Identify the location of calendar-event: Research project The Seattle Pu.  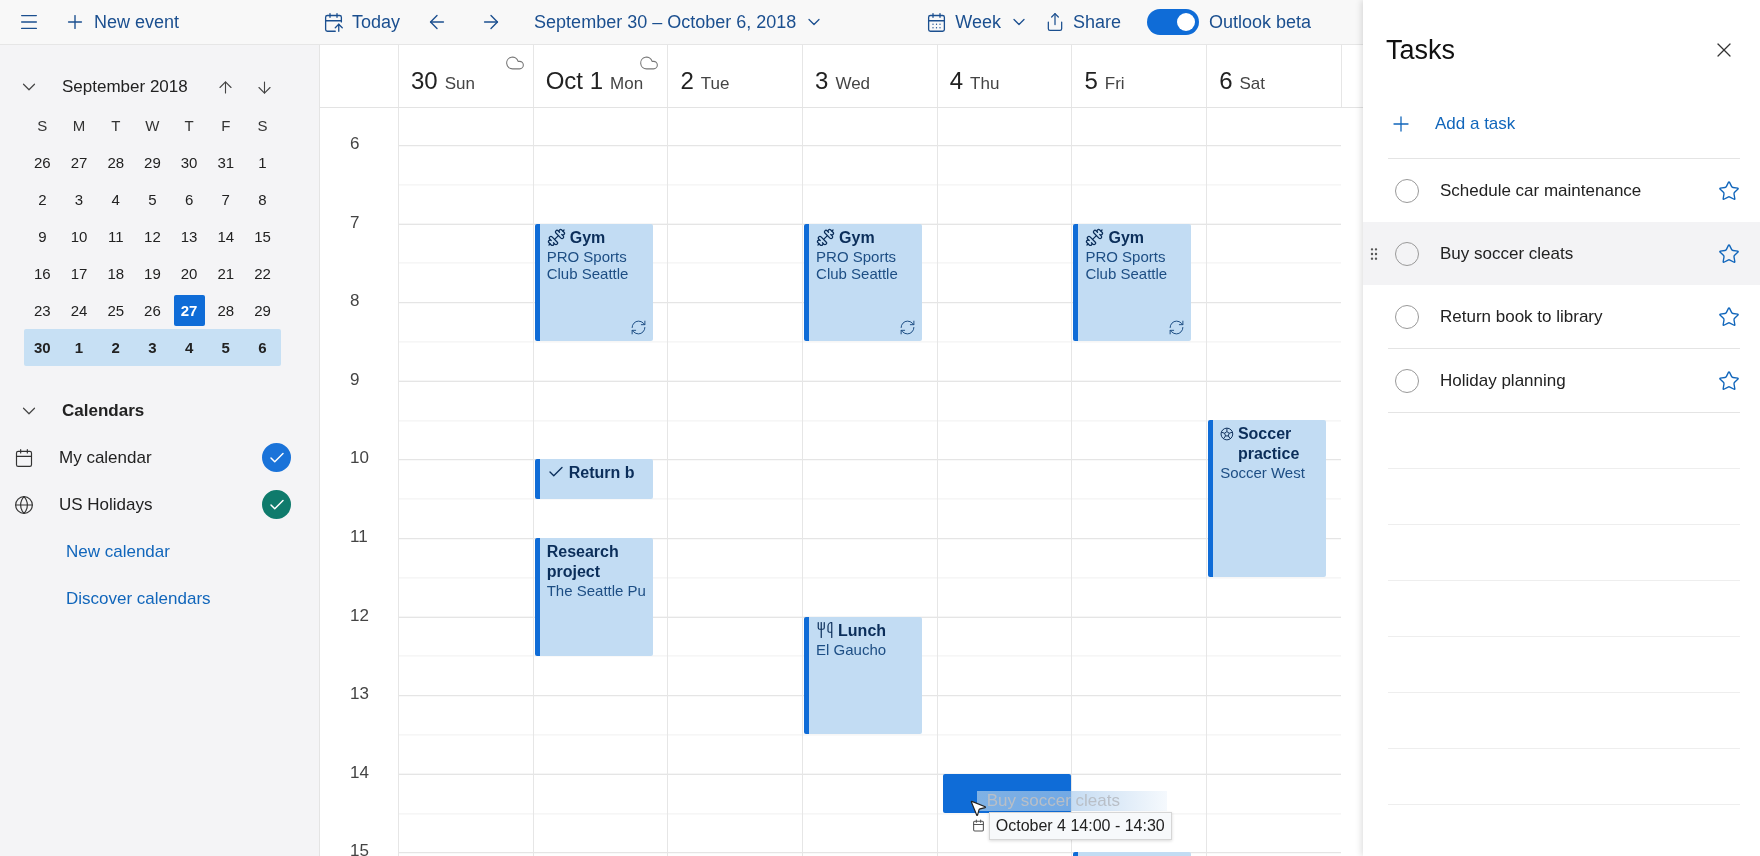
(593, 597).